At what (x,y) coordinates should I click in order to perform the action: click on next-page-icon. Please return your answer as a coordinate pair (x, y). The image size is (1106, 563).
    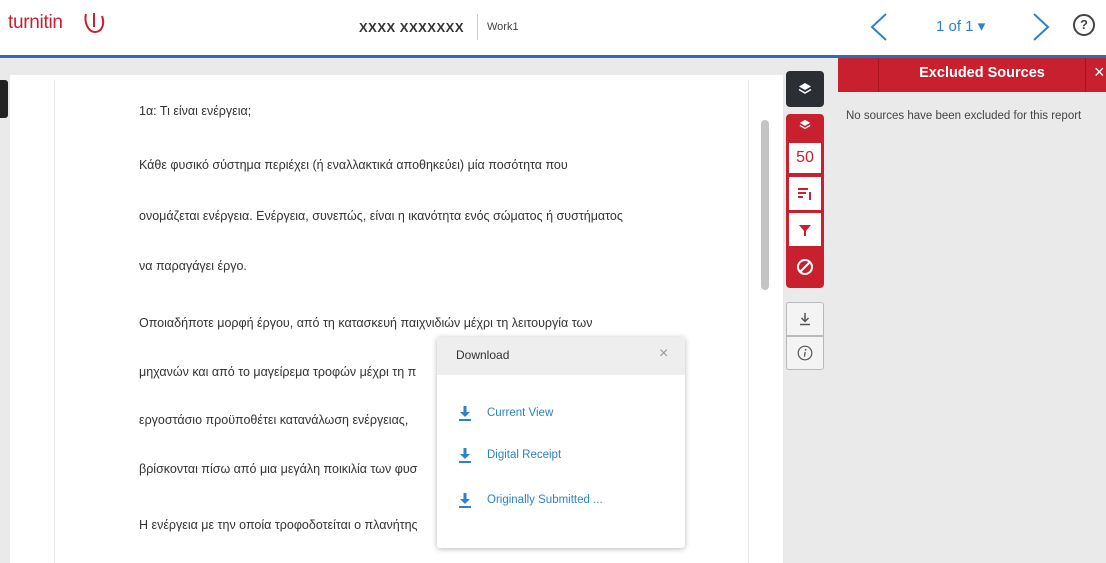
    Looking at the image, I should click on (1041, 27).